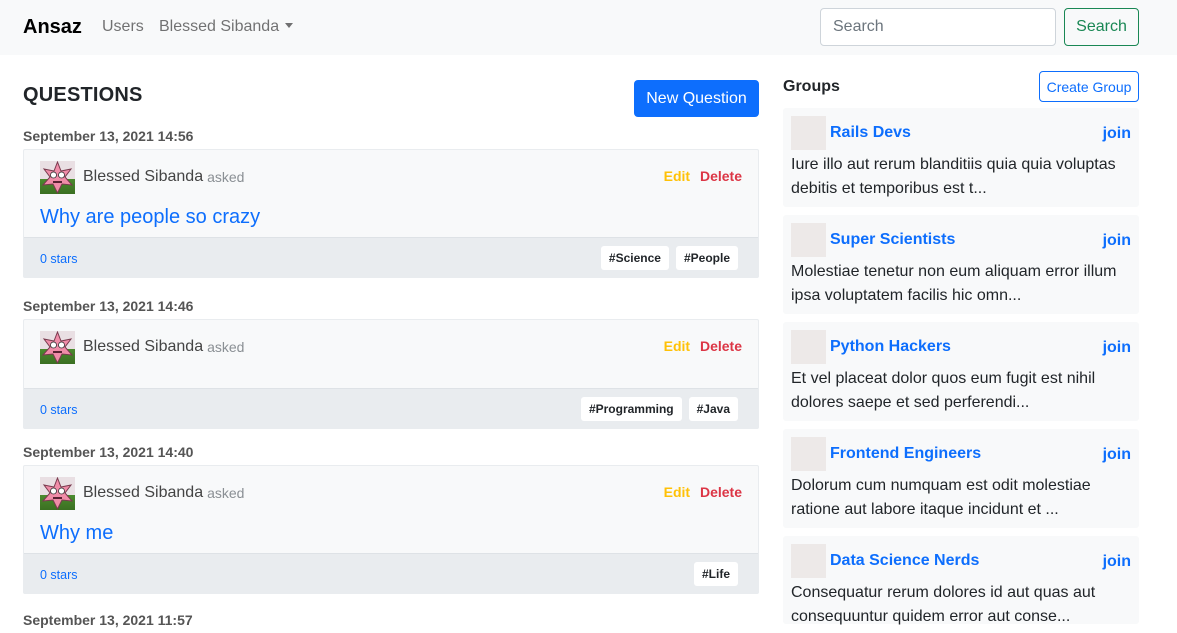 This screenshot has width=1177, height=633. What do you see at coordinates (219, 26) in the screenshot?
I see `user-menu-label: Blessed Sibanda` at bounding box center [219, 26].